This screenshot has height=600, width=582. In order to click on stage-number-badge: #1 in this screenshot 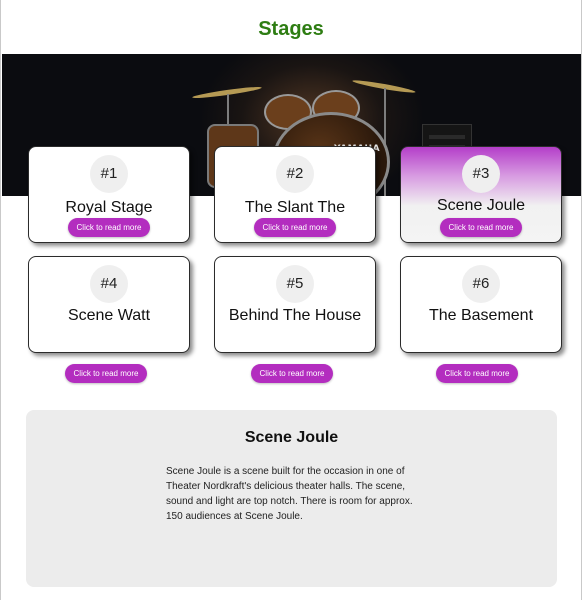, I will do `click(109, 174)`.